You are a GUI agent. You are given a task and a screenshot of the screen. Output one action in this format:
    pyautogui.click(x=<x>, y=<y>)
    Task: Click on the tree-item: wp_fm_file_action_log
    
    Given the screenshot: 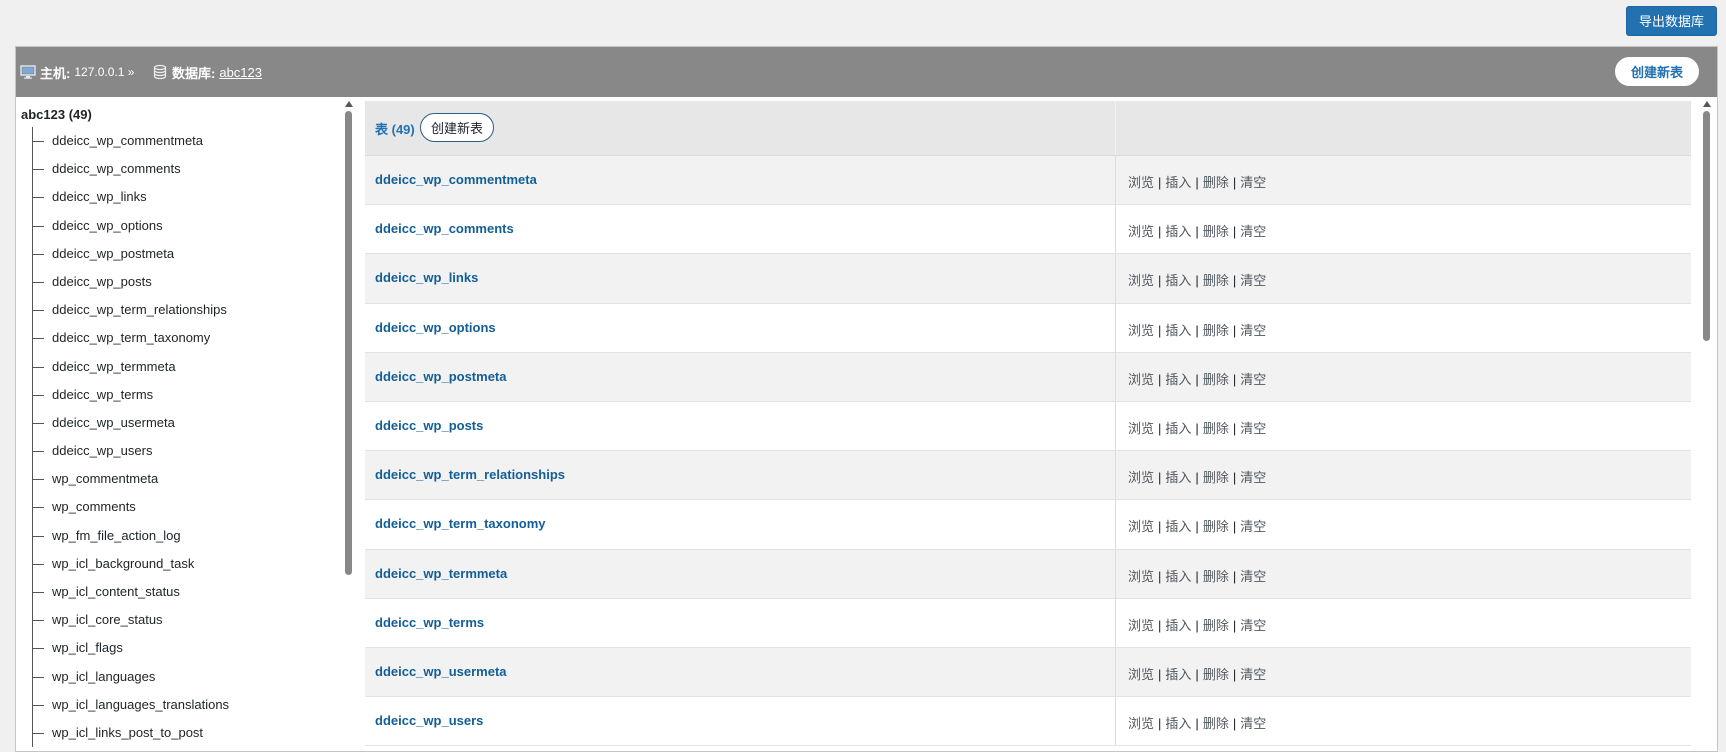 What is the action you would take?
    pyautogui.click(x=122, y=536)
    